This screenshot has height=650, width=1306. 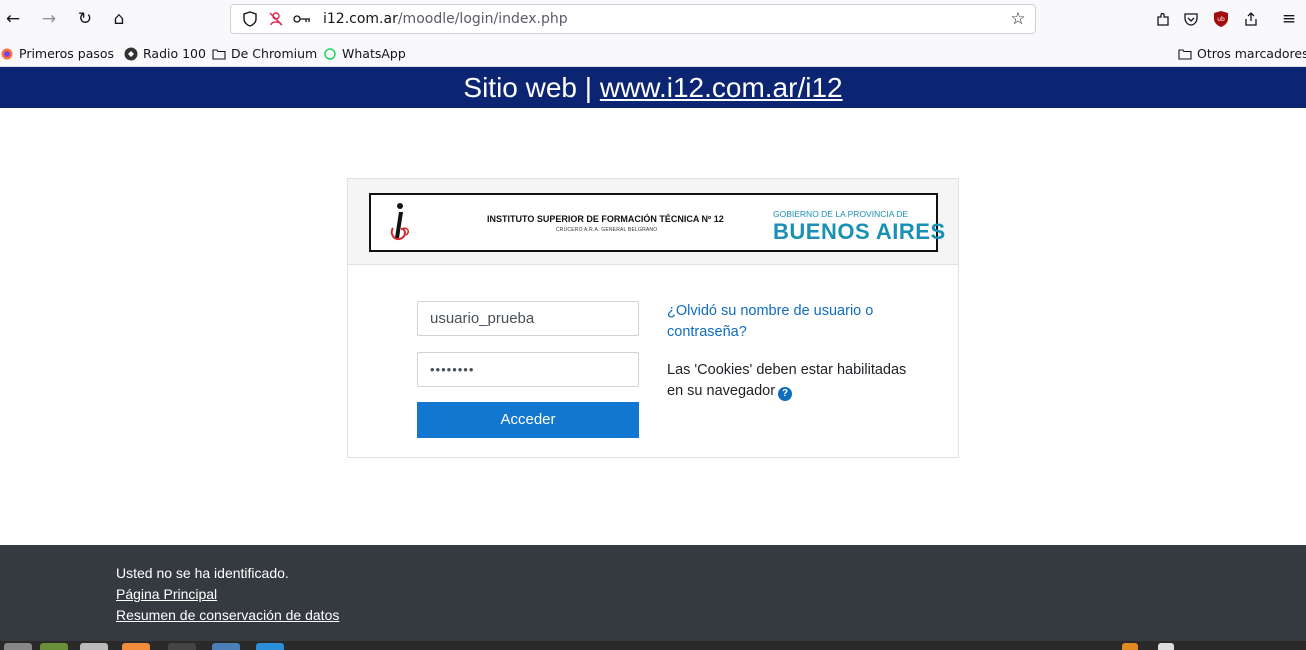 I want to click on svg-text: ub, so click(x=1221, y=19).